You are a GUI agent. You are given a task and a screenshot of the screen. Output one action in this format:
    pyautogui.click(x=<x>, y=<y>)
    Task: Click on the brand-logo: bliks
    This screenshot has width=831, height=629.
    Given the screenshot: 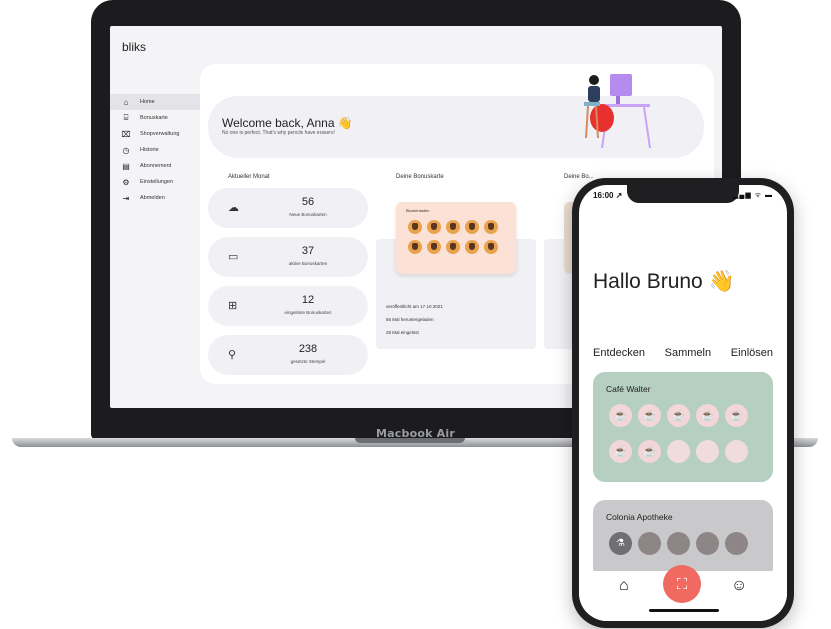 What is the action you would take?
    pyautogui.click(x=134, y=47)
    